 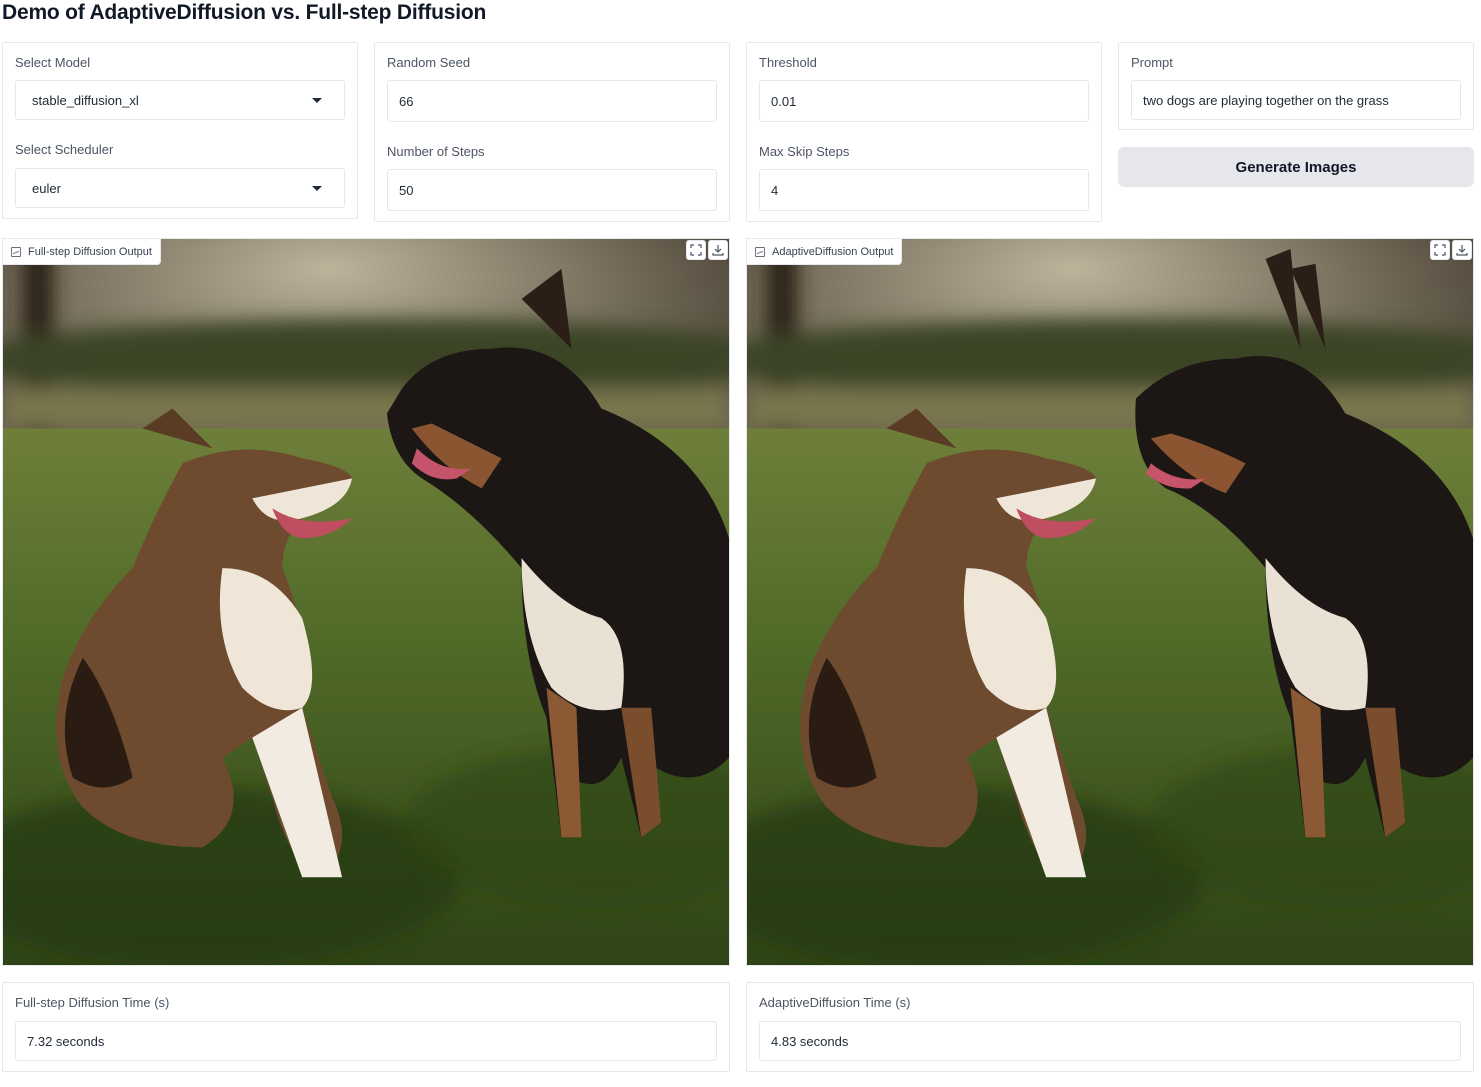 I want to click on generate-images-button: Generate Images, so click(x=1296, y=167).